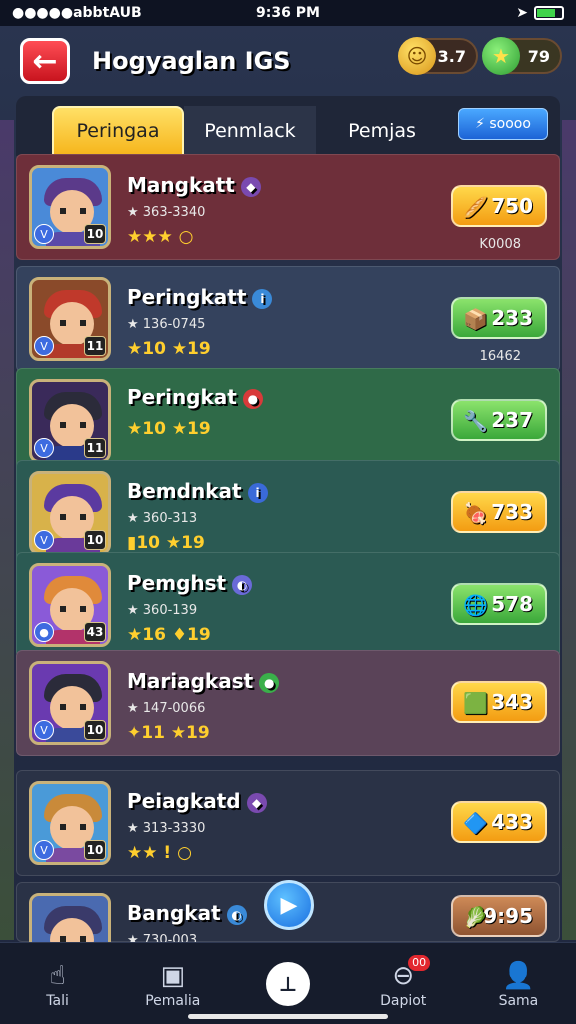  Describe the element at coordinates (169, 635) in the screenshot. I see `player-stars: ★16 ♦19` at that location.